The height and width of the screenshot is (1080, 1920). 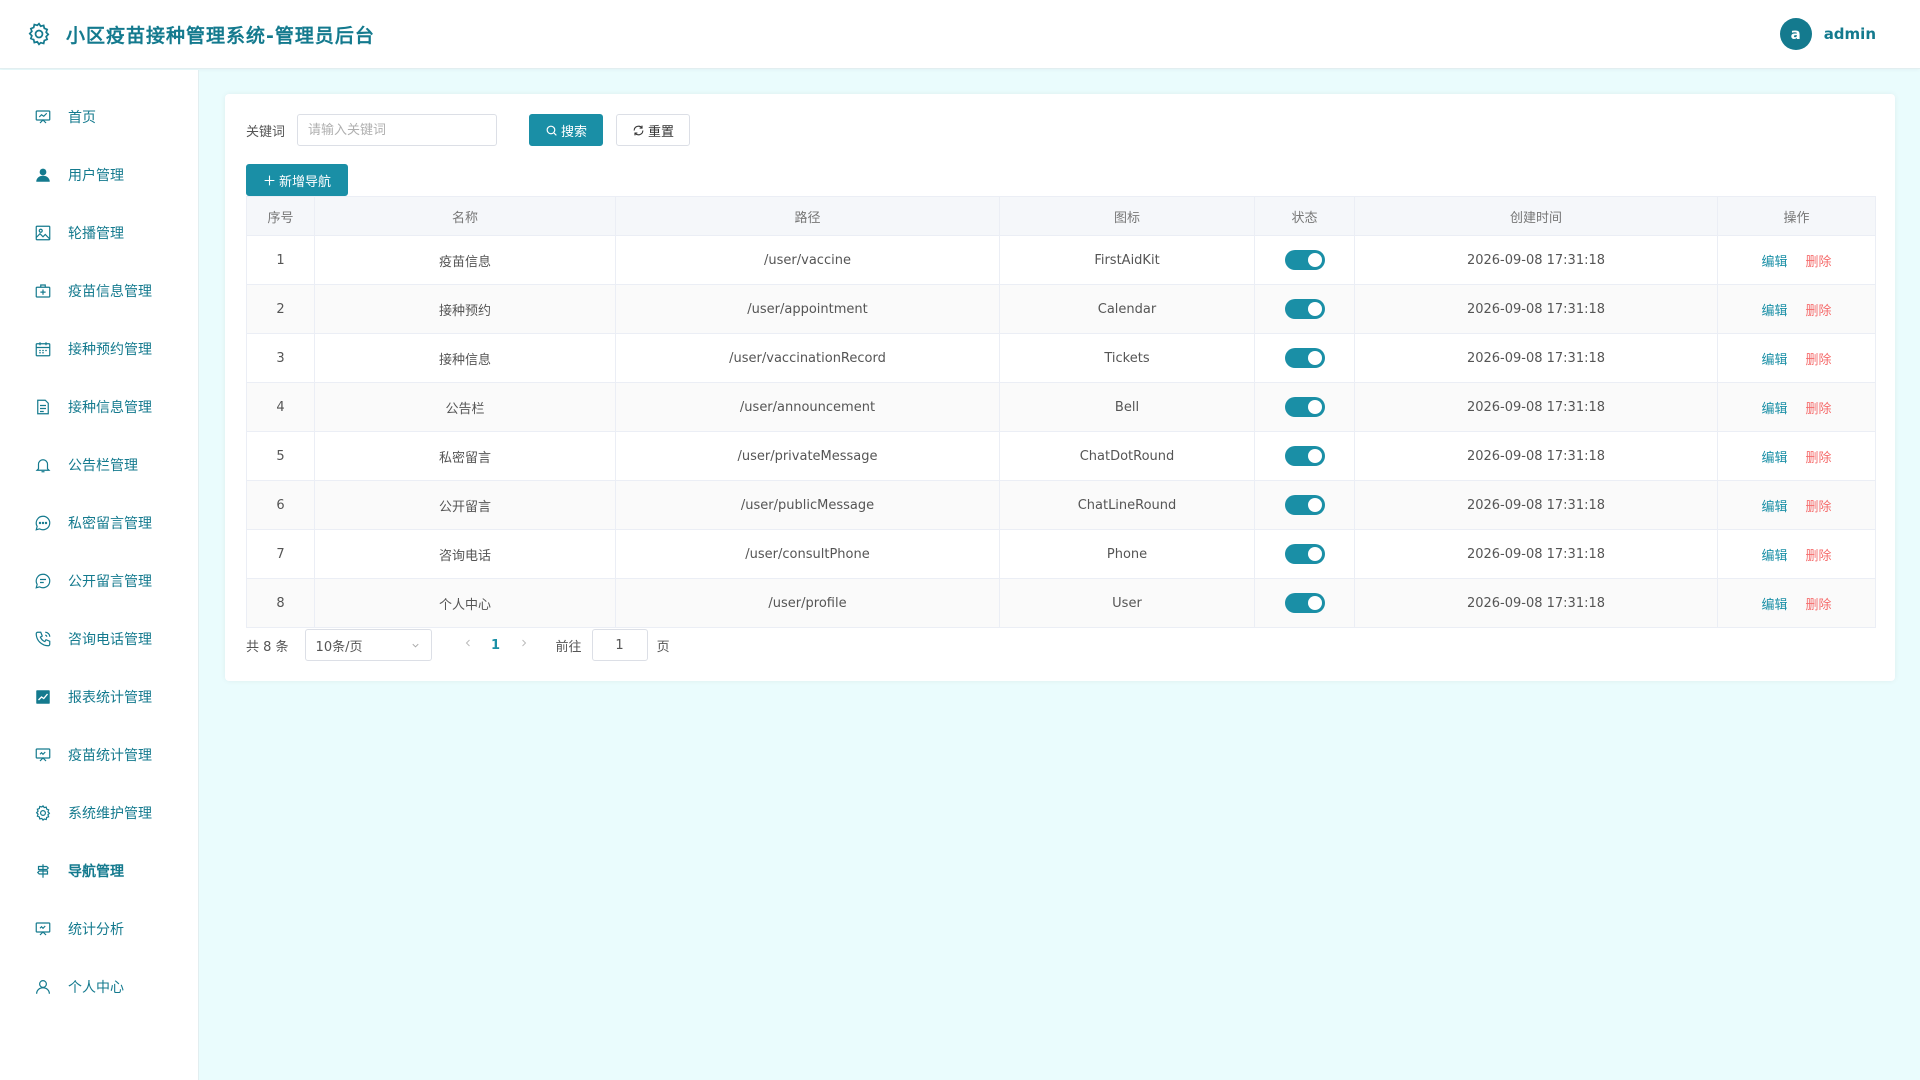 What do you see at coordinates (43, 871) in the screenshot?
I see `guide-icon` at bounding box center [43, 871].